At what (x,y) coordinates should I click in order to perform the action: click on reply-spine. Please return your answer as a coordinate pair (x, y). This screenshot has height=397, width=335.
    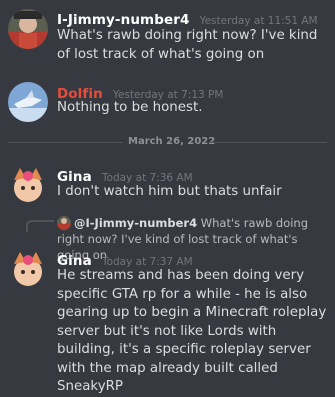
    Looking at the image, I should click on (40, 226).